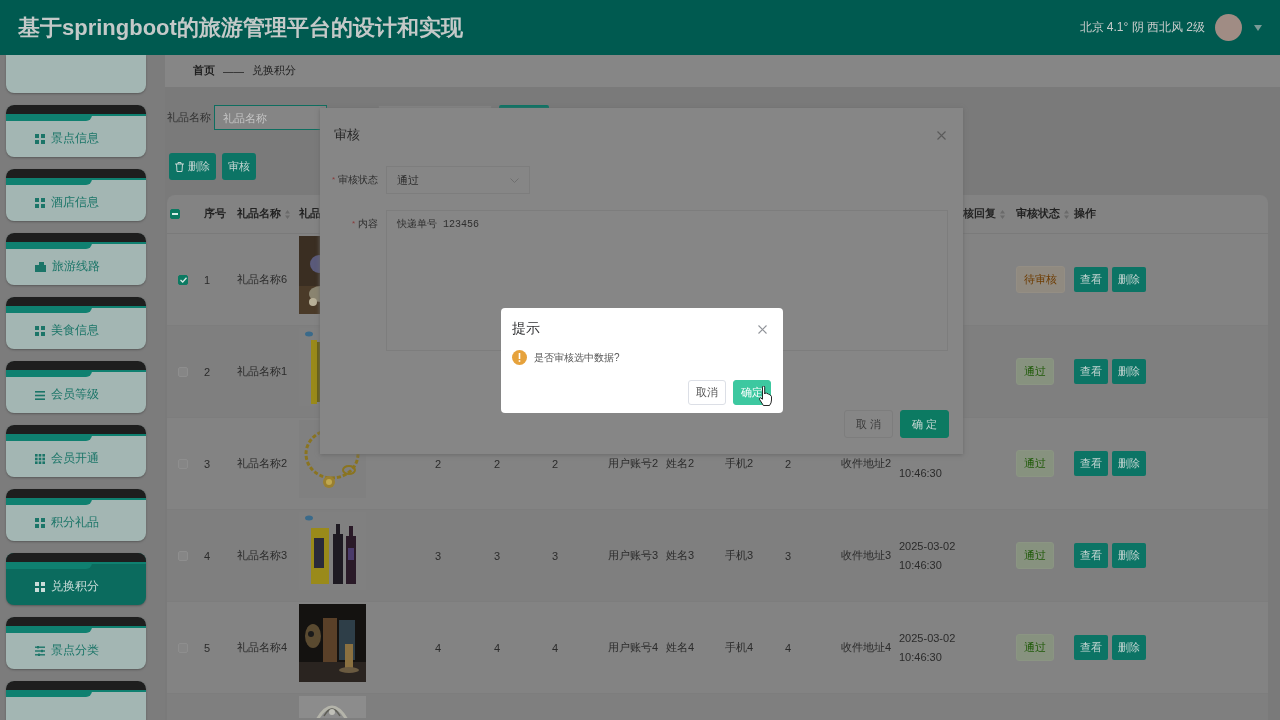 Image resolution: width=1280 pixels, height=720 pixels. I want to click on bag-icon, so click(40, 267).